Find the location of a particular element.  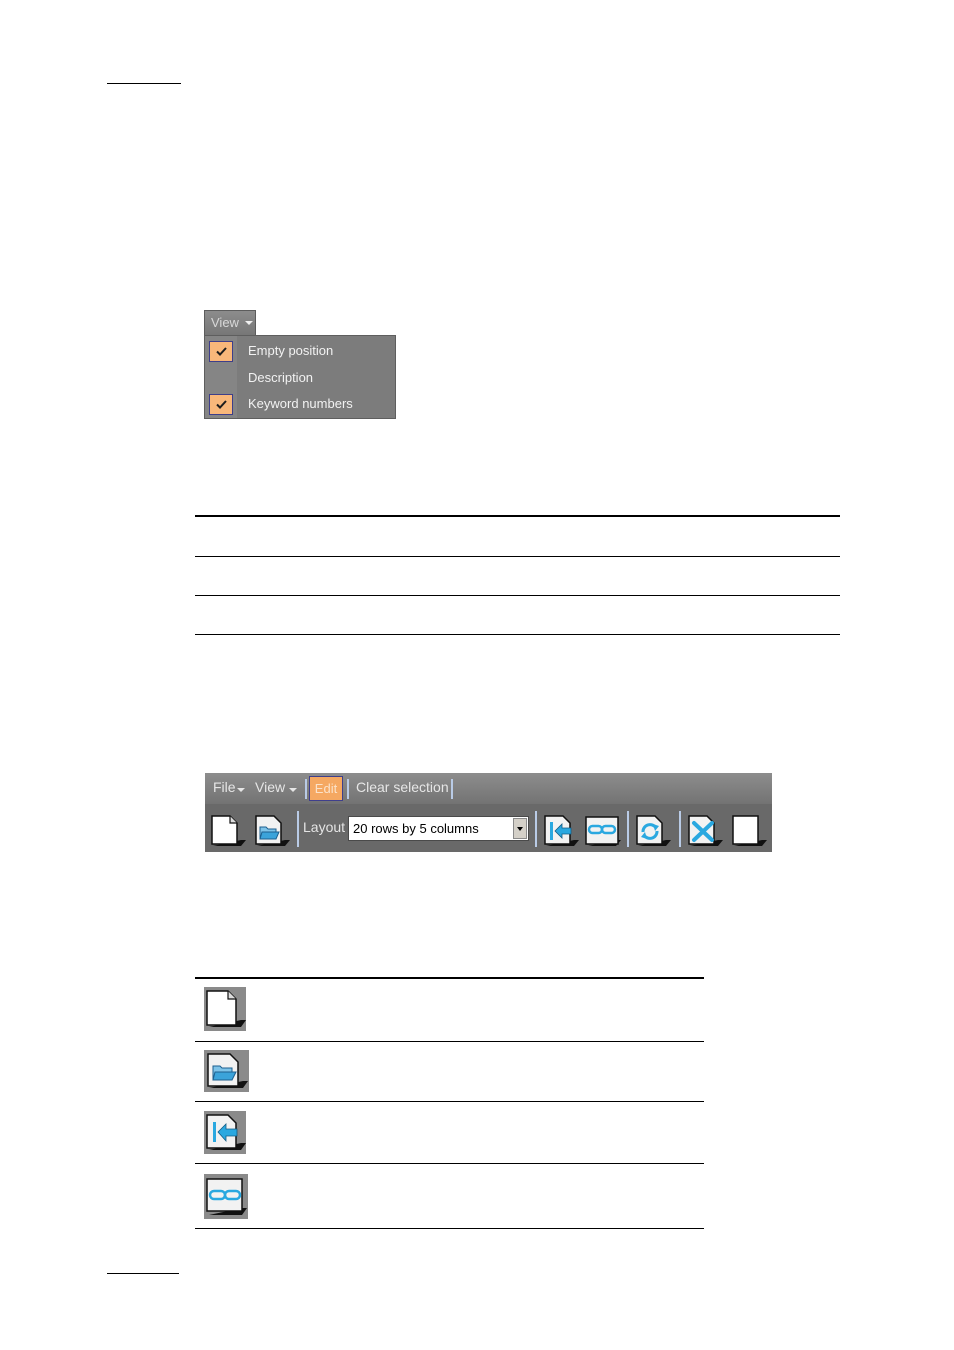

layout-label: Layout is located at coordinates (324, 827).